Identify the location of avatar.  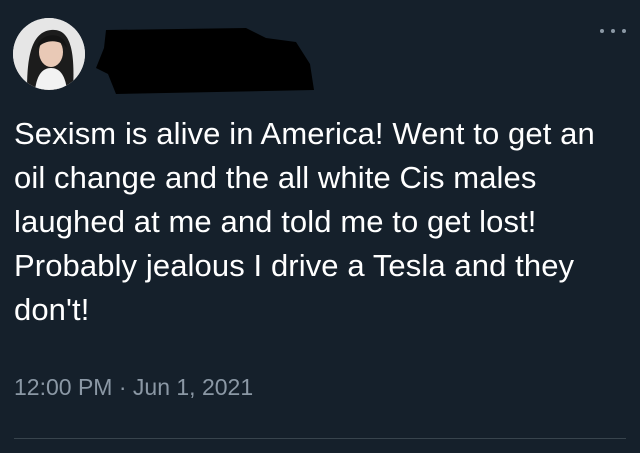
(49, 54).